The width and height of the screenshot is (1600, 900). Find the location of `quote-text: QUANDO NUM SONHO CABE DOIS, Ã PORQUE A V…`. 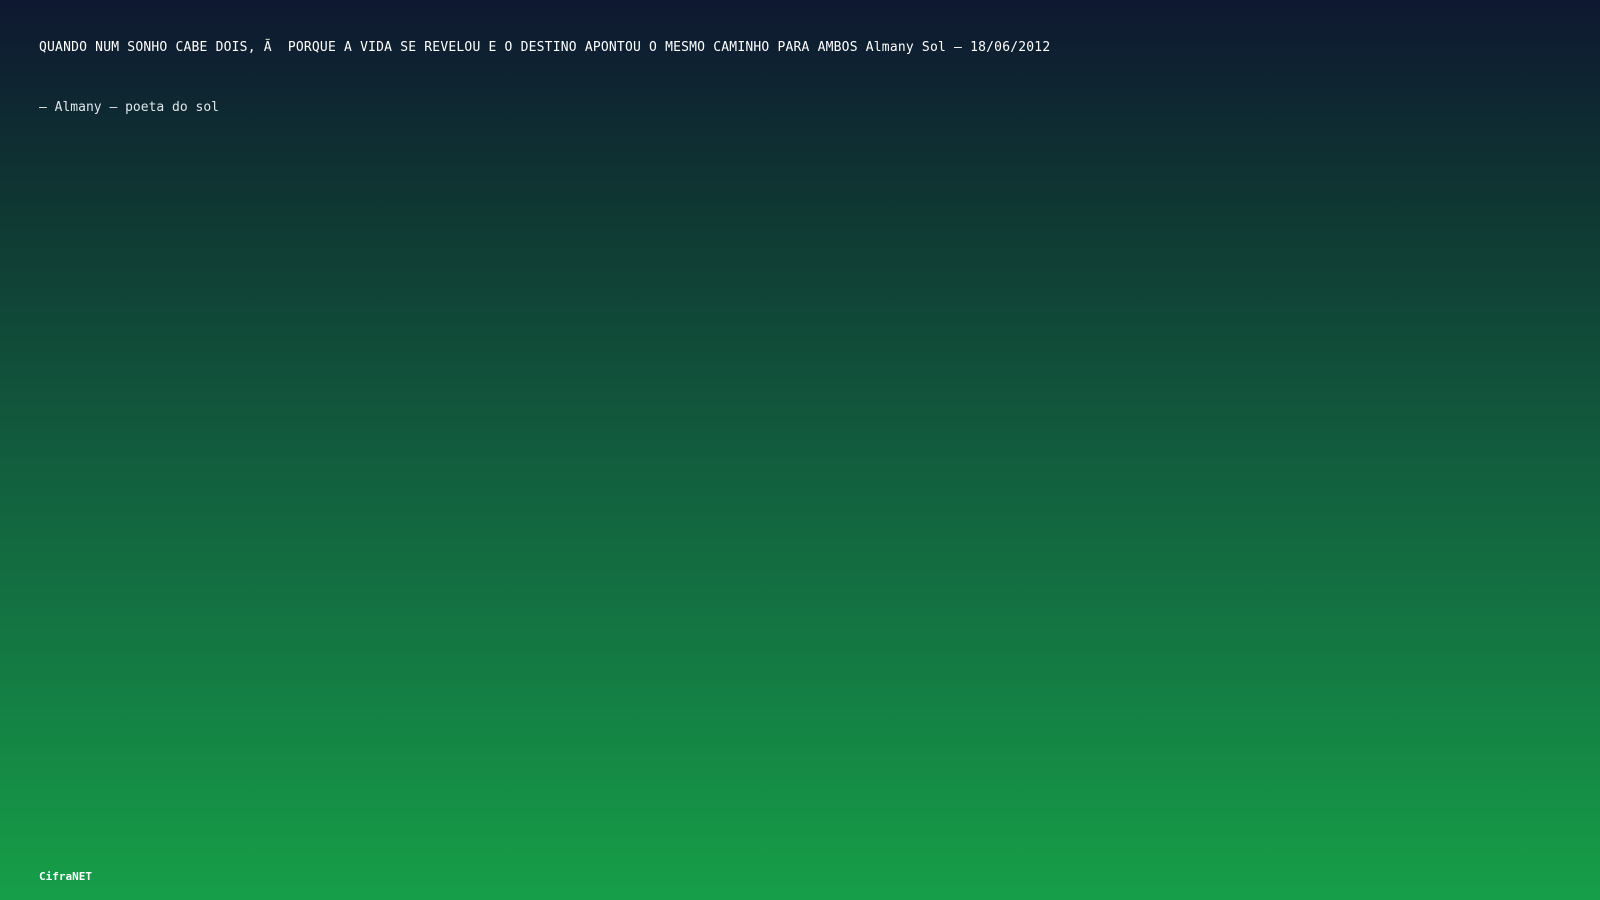

quote-text: QUANDO NUM SONHO CABE DOIS, Ã PORQUE A V… is located at coordinates (545, 47).